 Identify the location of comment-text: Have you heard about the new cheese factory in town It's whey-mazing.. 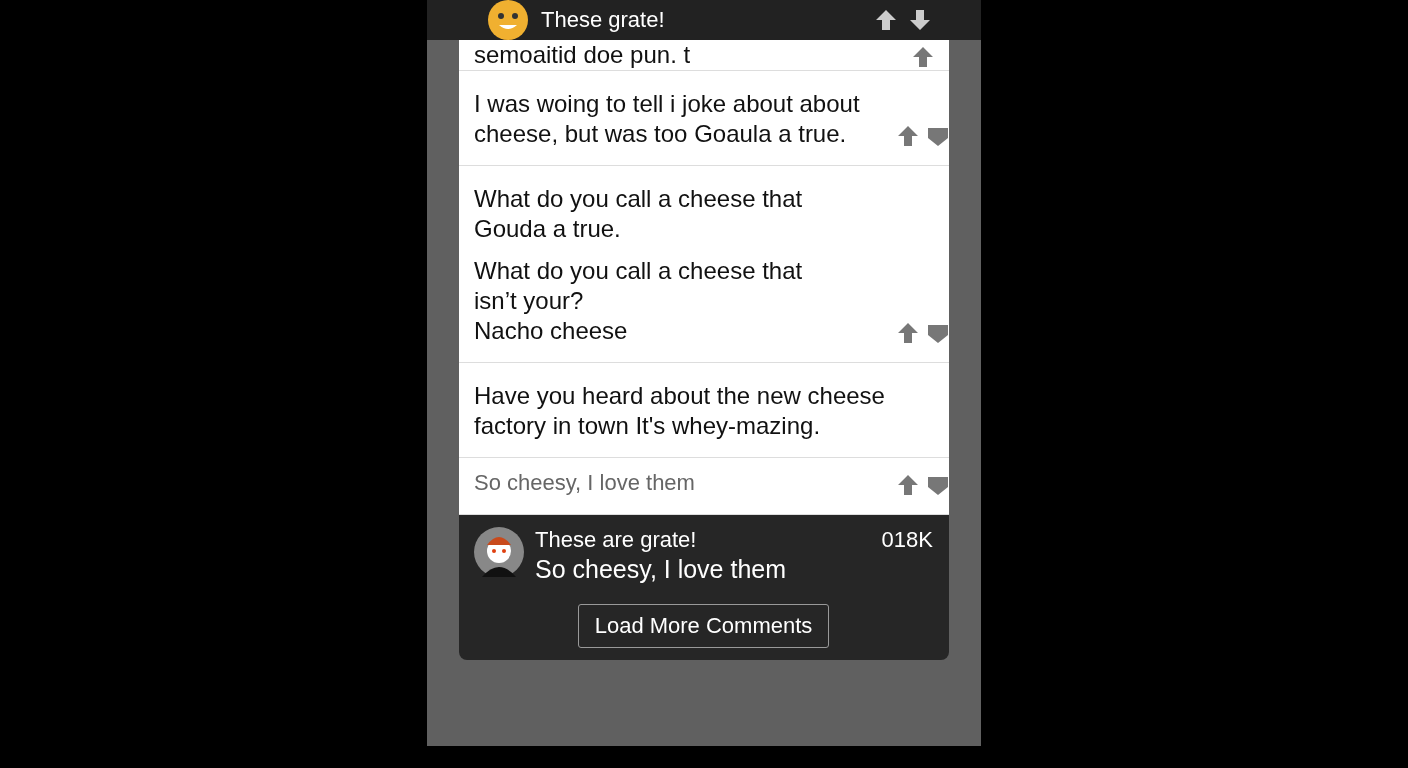
(680, 411).